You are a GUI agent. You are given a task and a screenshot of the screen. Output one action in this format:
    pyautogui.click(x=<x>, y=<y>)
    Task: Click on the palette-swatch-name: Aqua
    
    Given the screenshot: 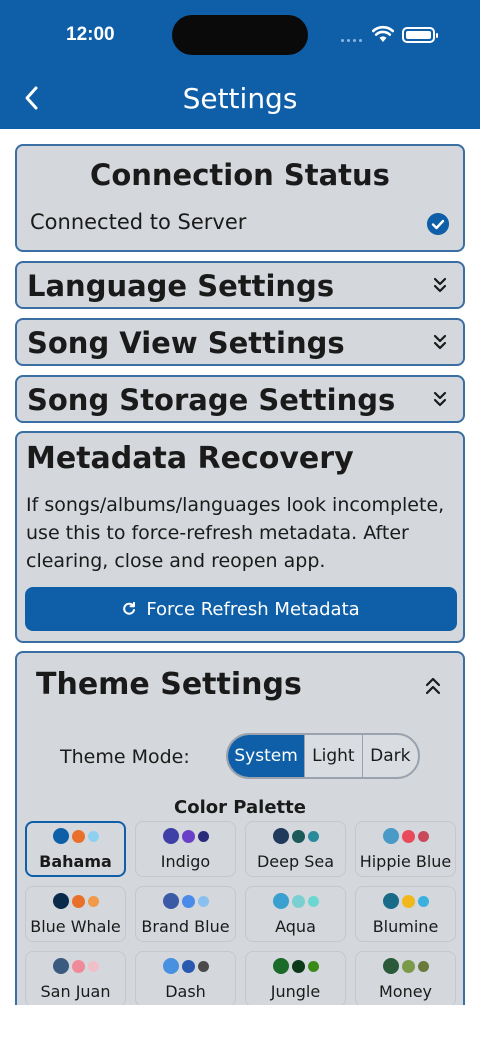 What is the action you would take?
    pyautogui.click(x=295, y=926)
    